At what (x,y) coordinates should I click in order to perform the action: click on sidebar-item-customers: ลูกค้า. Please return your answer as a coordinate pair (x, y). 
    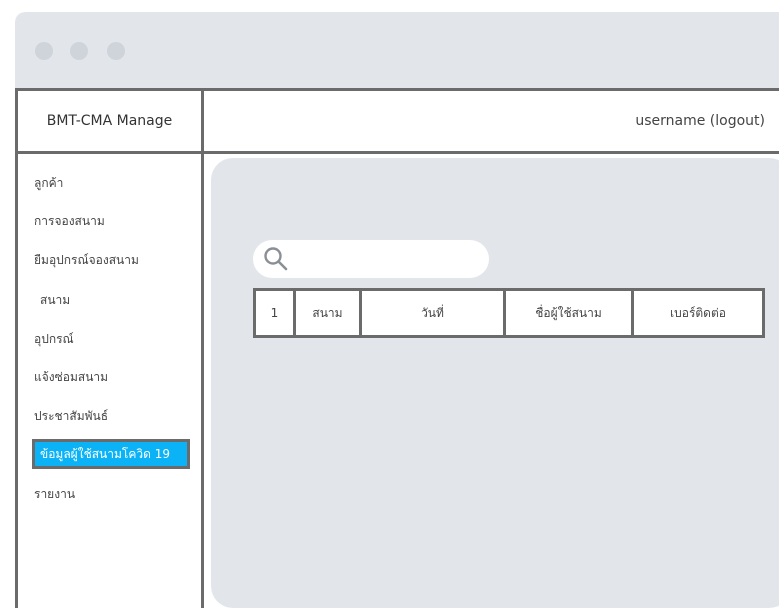
    Looking at the image, I should click on (48, 183).